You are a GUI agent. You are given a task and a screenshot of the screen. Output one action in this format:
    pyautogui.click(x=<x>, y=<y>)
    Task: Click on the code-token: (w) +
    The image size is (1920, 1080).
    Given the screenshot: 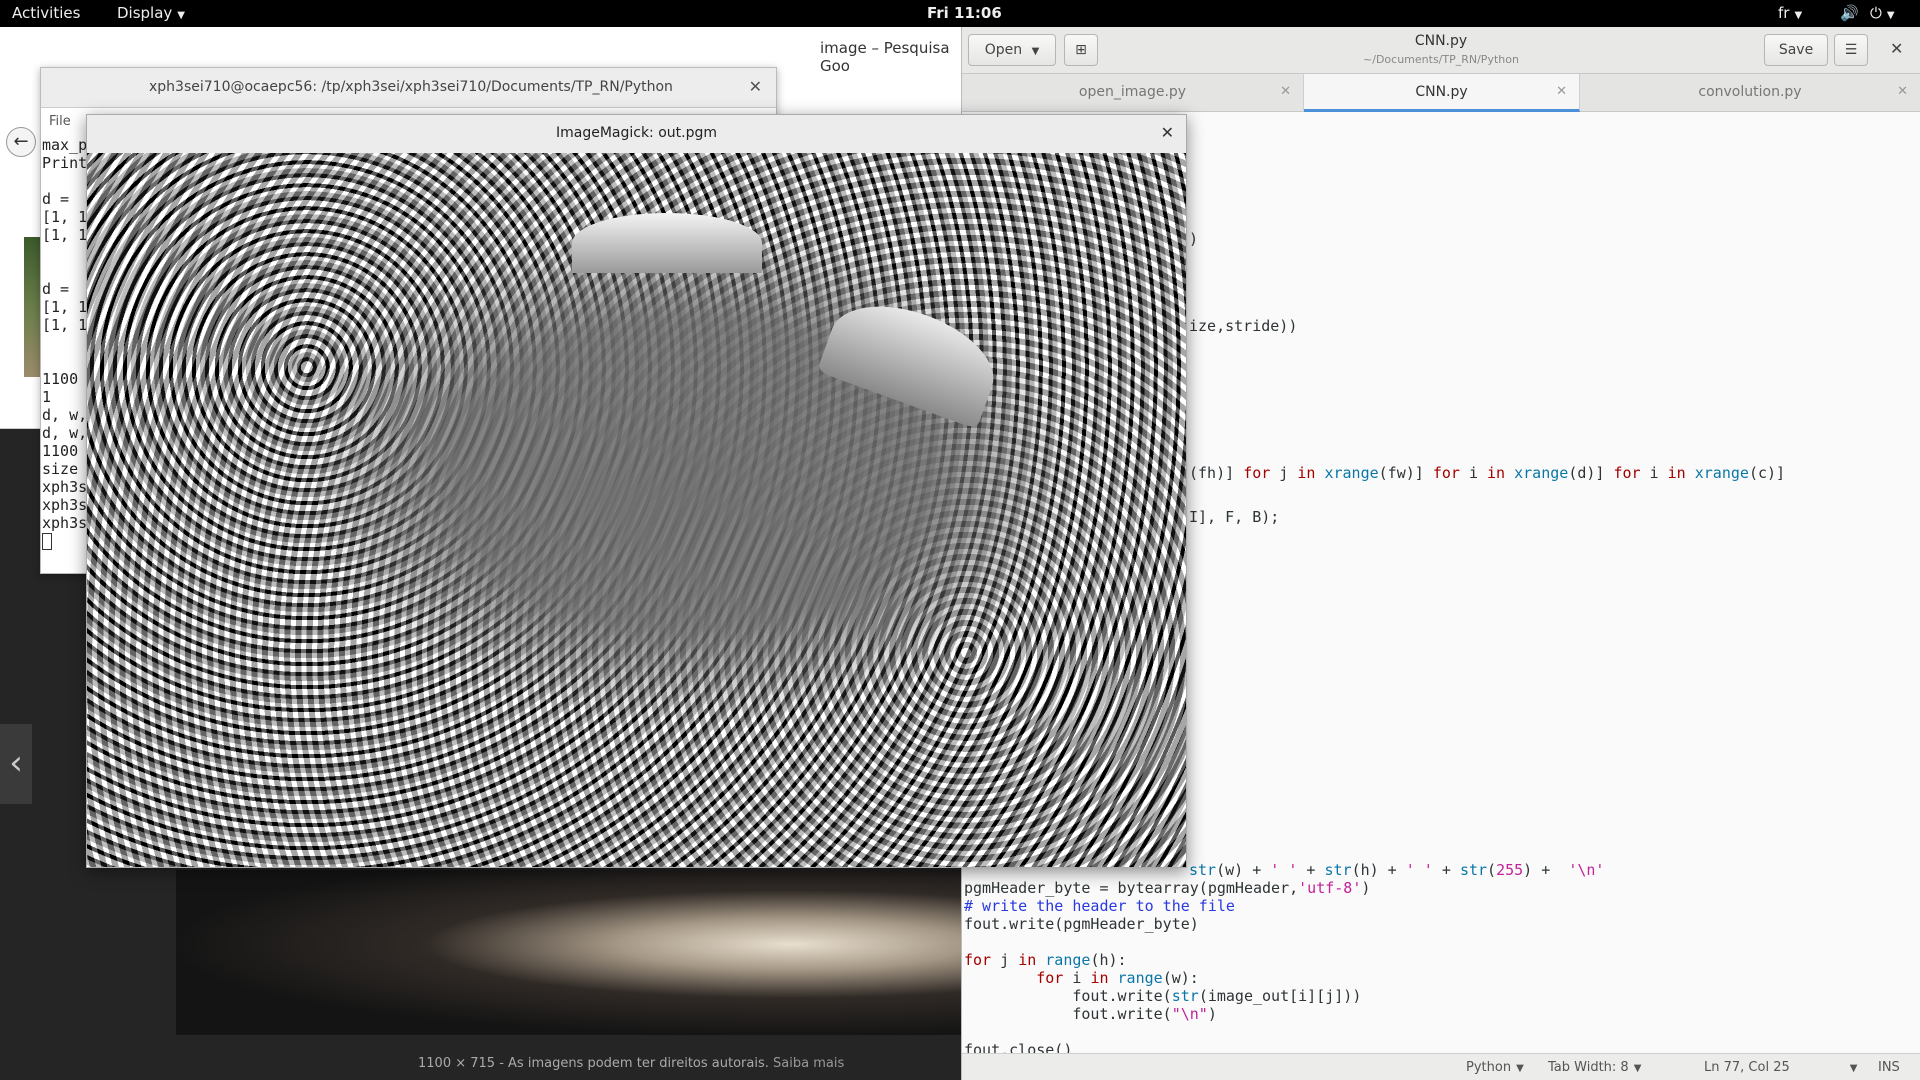 What is the action you would take?
    pyautogui.click(x=1243, y=870)
    